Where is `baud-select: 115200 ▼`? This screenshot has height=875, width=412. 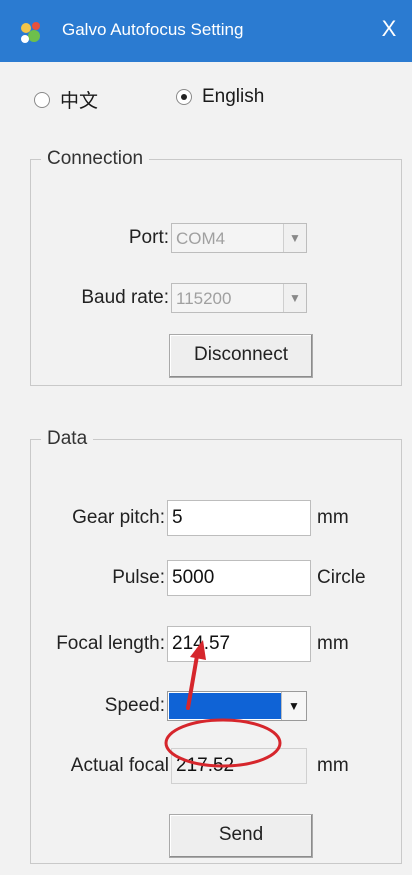 baud-select: 115200 ▼ is located at coordinates (239, 298).